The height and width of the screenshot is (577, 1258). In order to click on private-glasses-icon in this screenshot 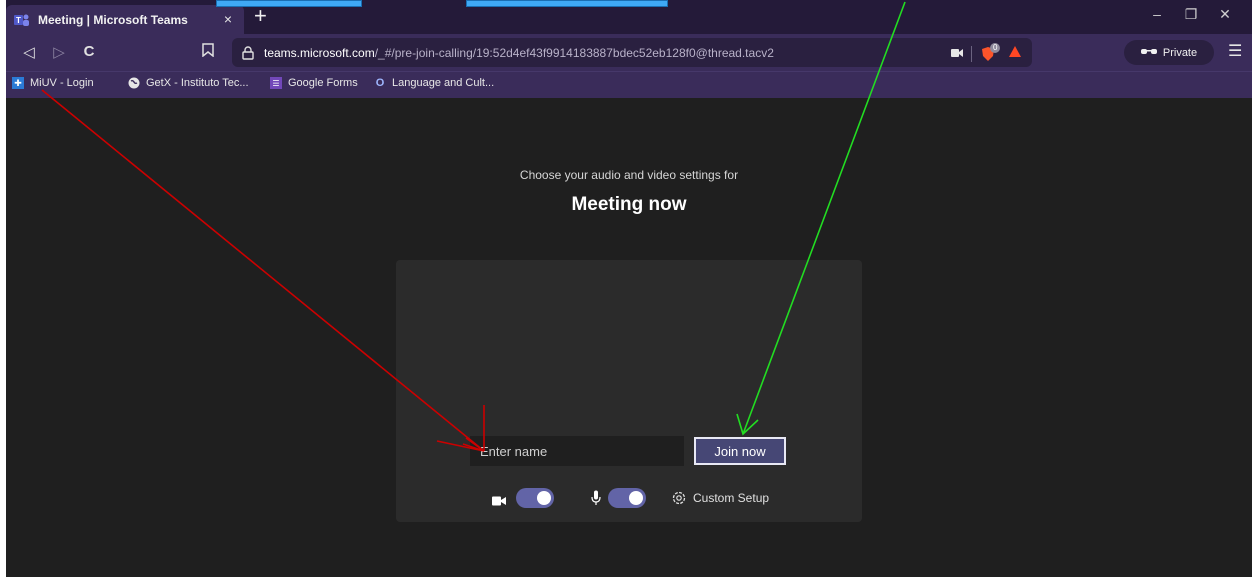, I will do `click(1148, 53)`.